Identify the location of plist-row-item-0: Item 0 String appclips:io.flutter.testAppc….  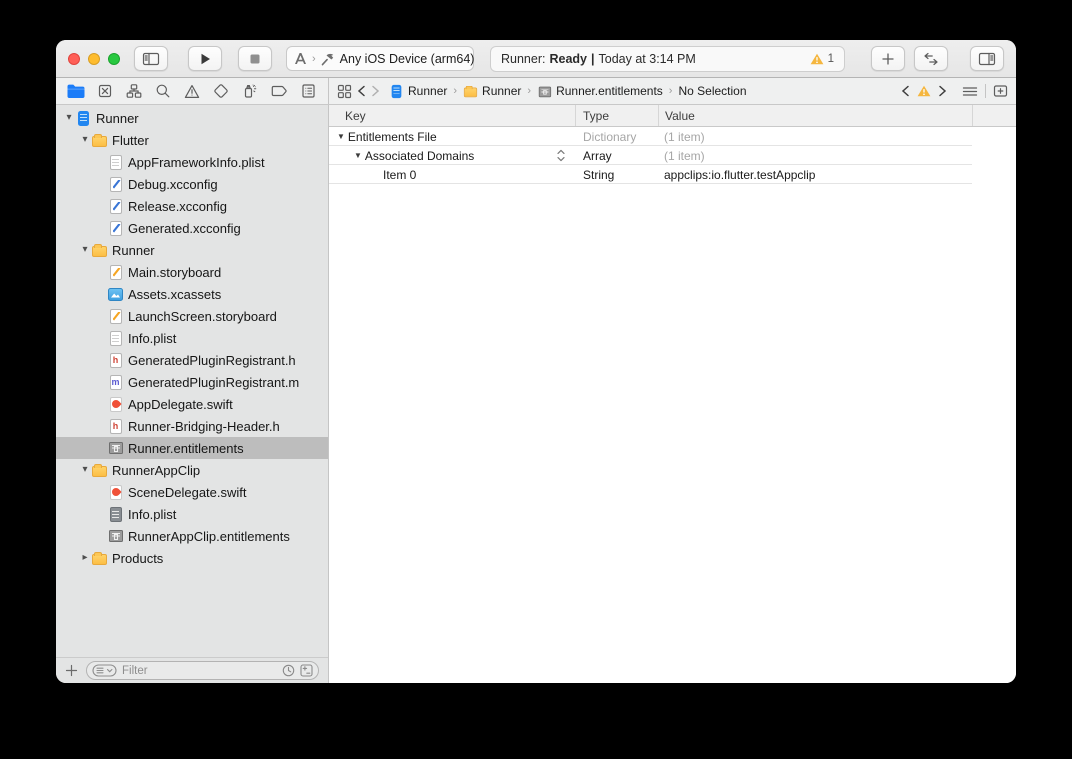
(672, 174).